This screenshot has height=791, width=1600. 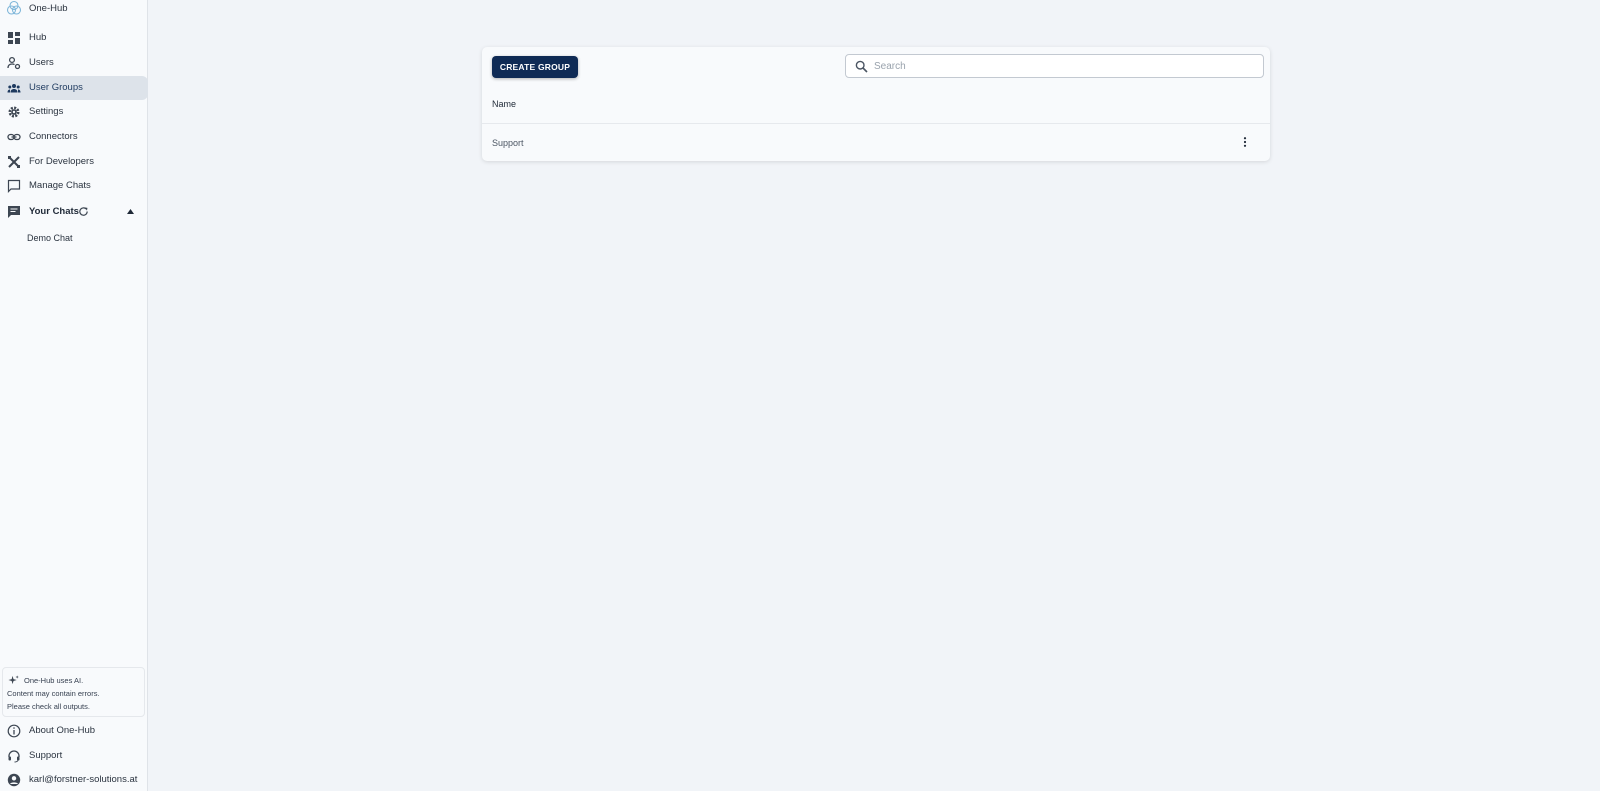 I want to click on account-email: karl@forstner-solutions.at, so click(x=83, y=779).